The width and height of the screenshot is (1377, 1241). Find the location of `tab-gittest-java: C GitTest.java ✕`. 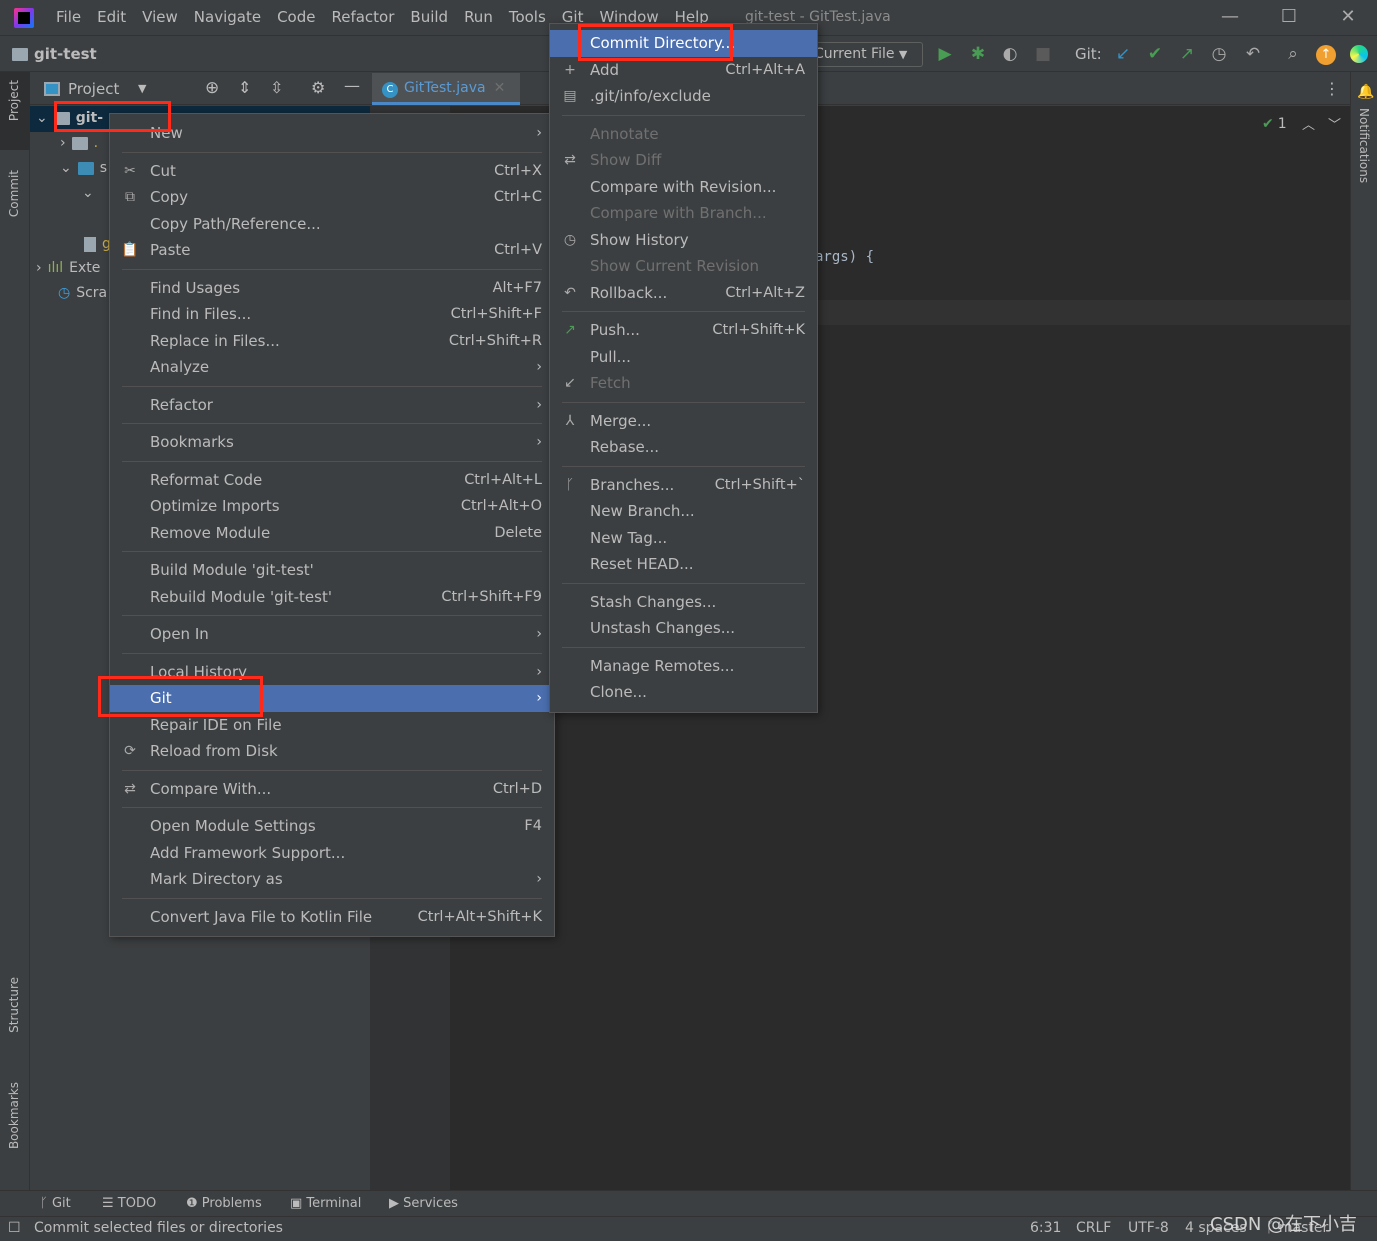

tab-gittest-java: C GitTest.java ✕ is located at coordinates (446, 89).